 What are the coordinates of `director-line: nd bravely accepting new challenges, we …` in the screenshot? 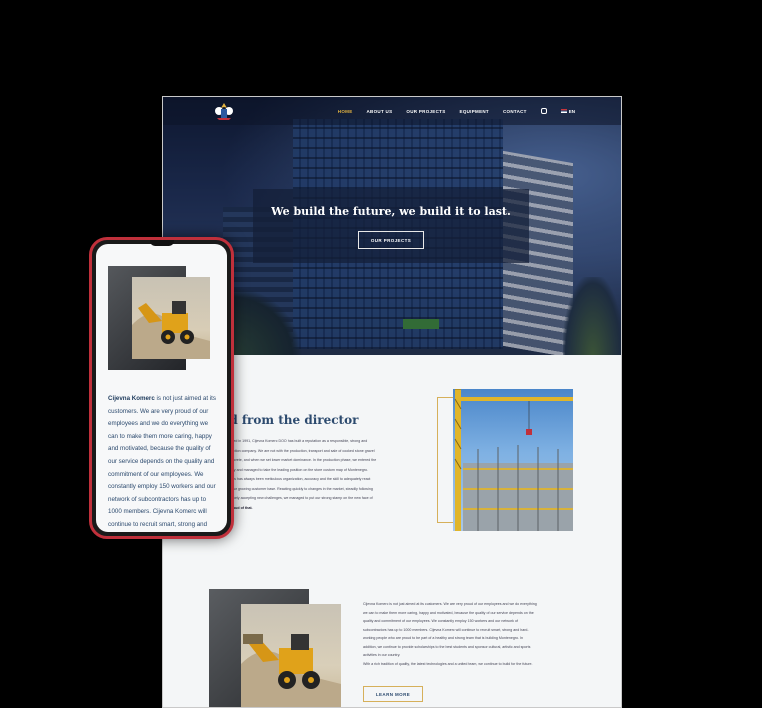 It's located at (298, 498).